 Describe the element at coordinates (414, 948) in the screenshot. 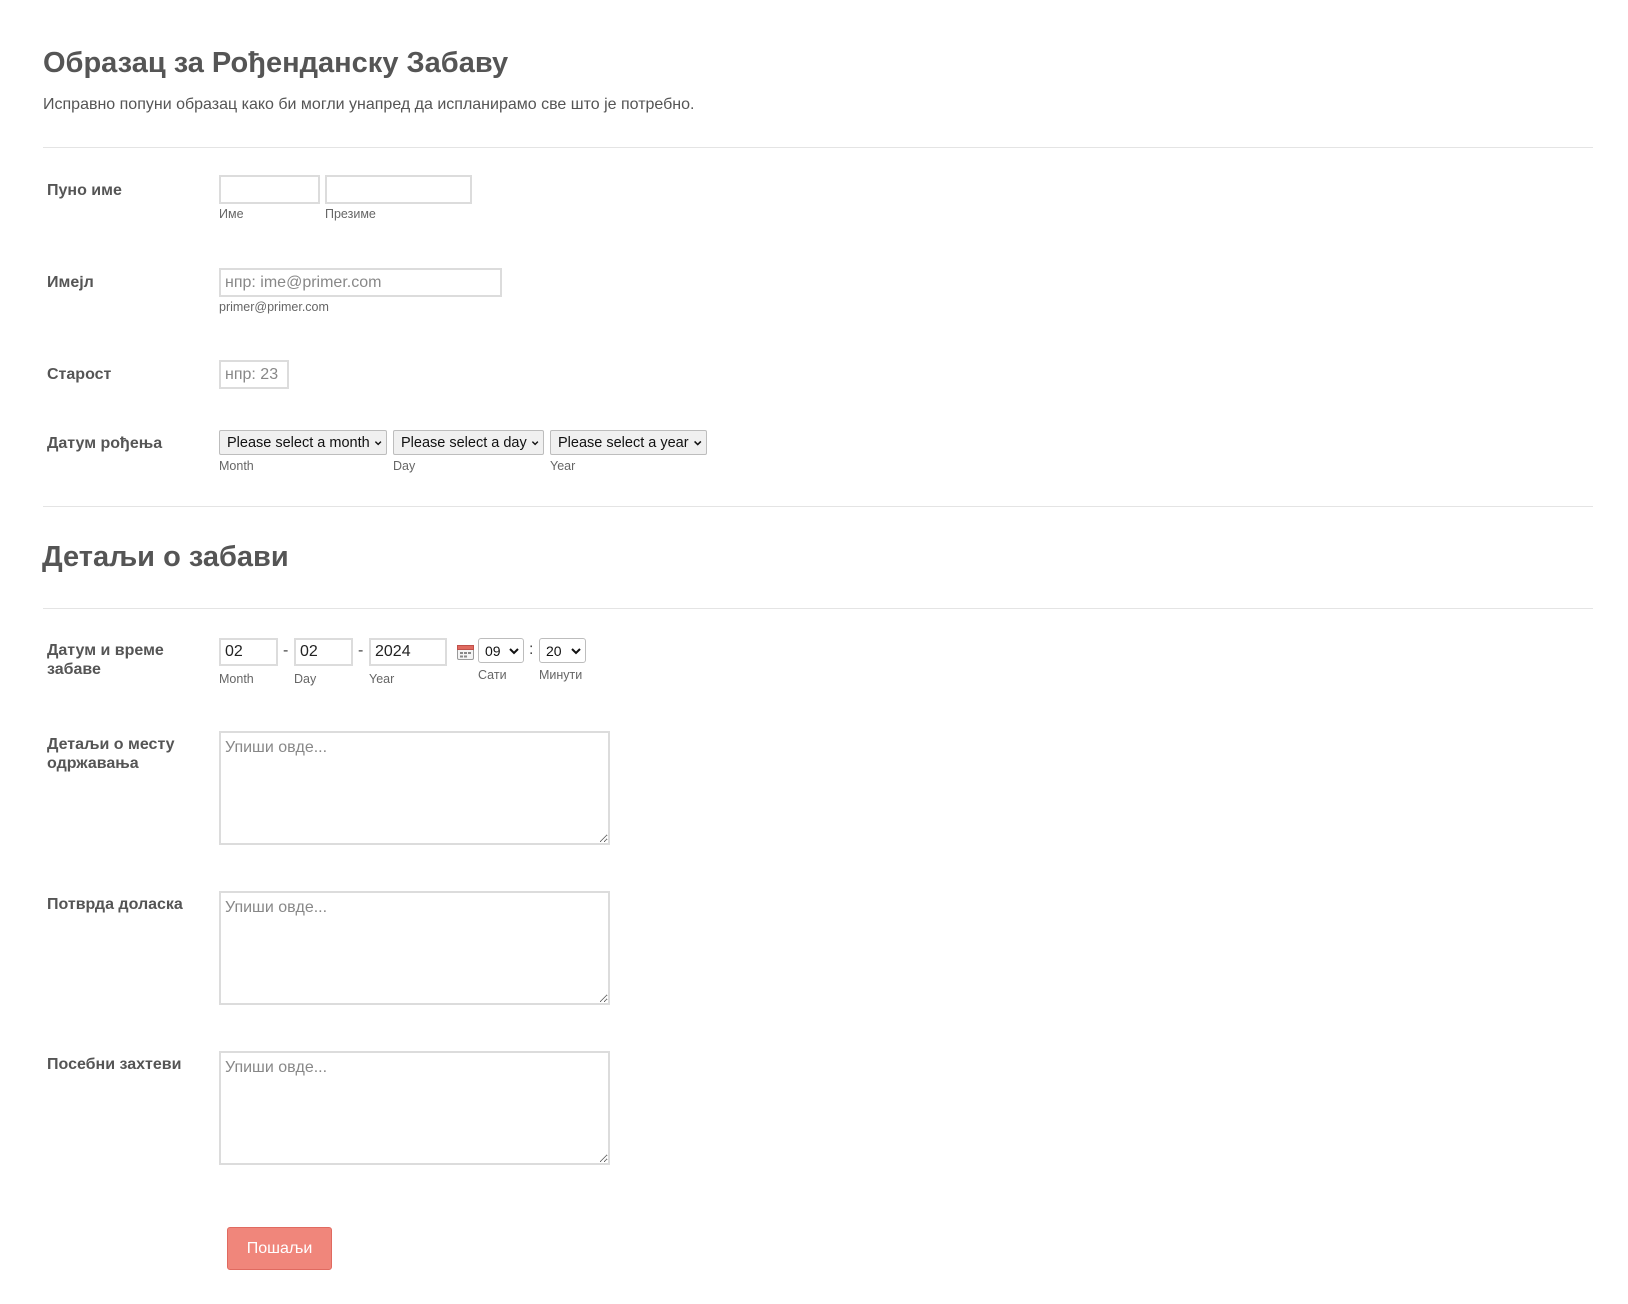

I see `rsvp-textarea` at that location.